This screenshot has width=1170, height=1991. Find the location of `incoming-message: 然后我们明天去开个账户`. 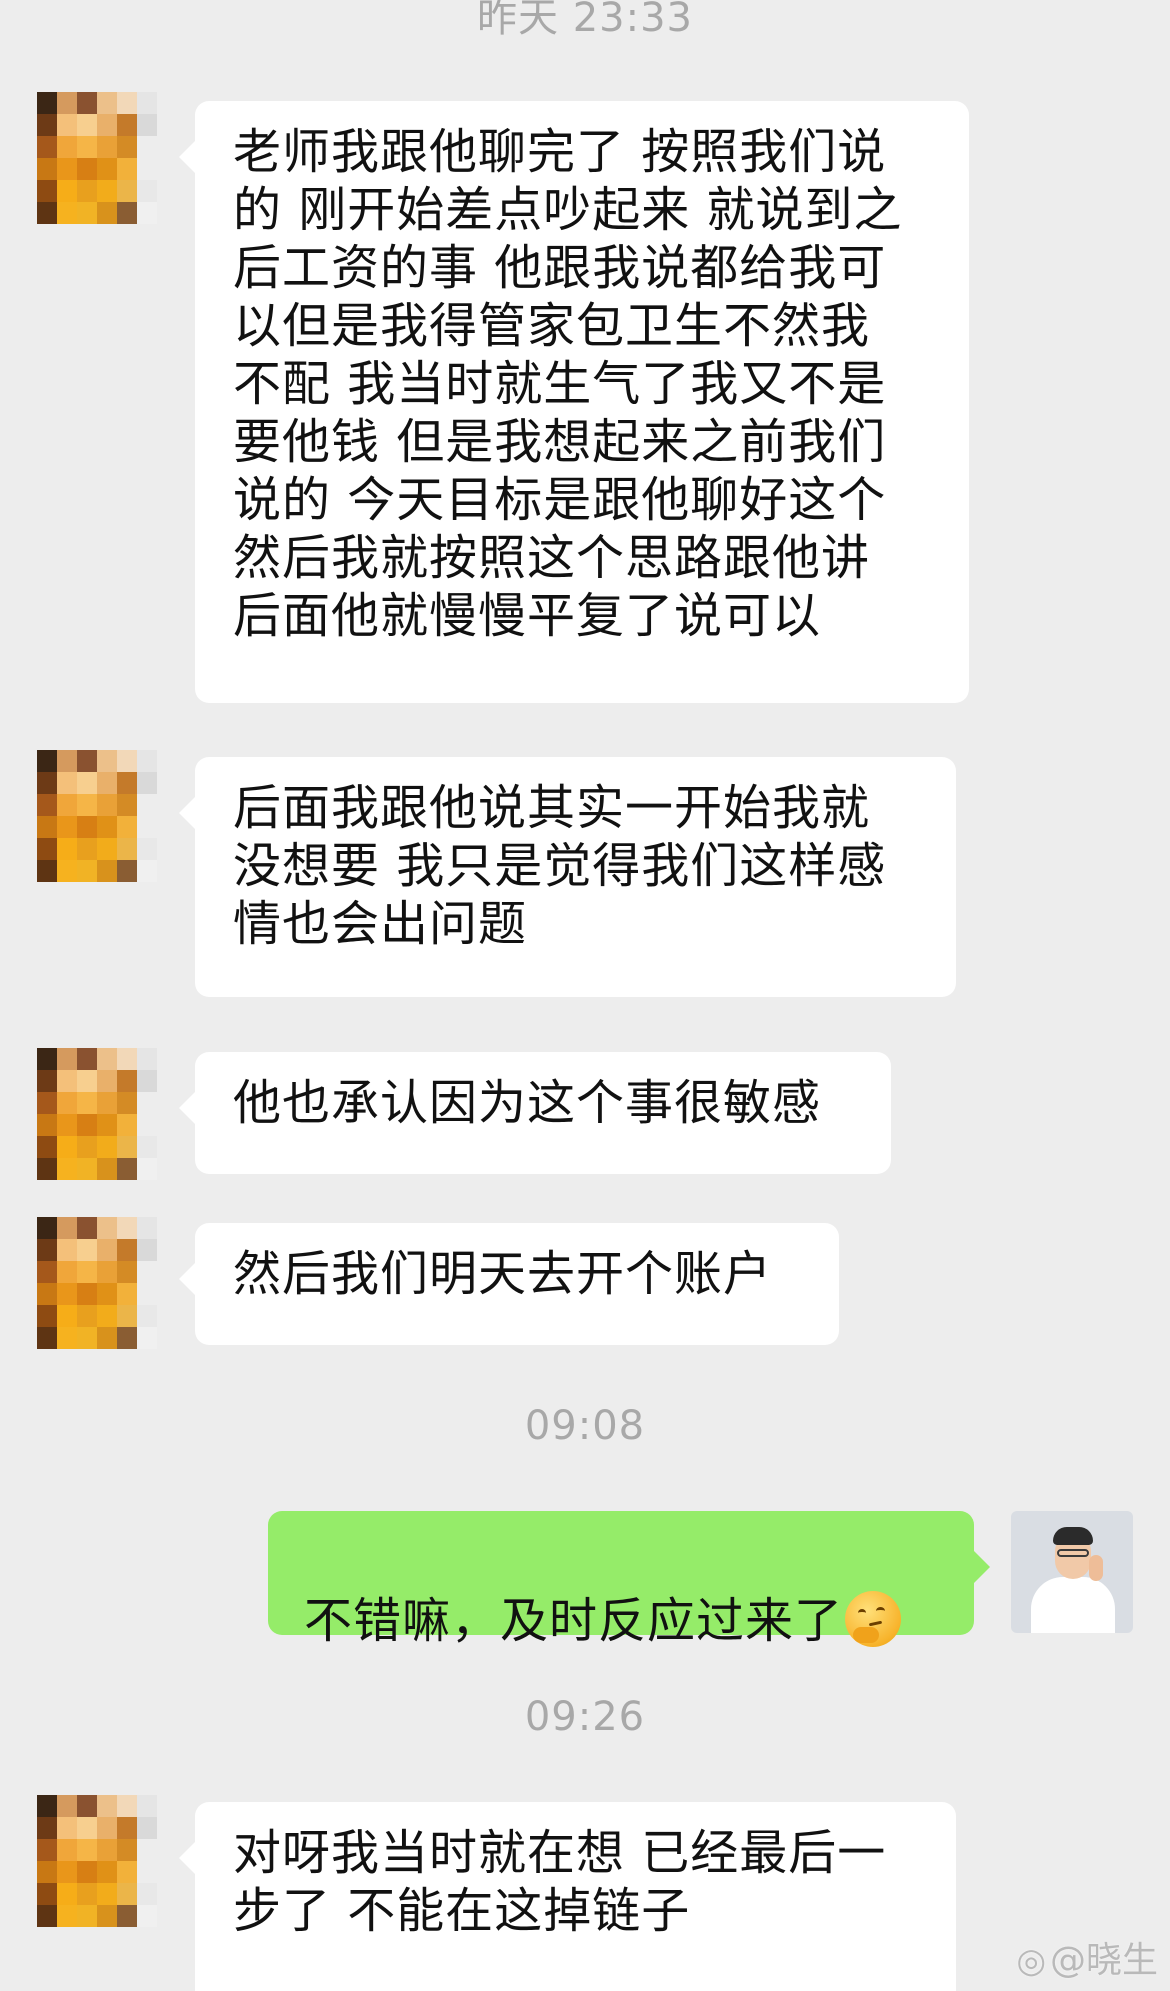

incoming-message: 然后我们明天去开个账户 is located at coordinates (509, 1284).